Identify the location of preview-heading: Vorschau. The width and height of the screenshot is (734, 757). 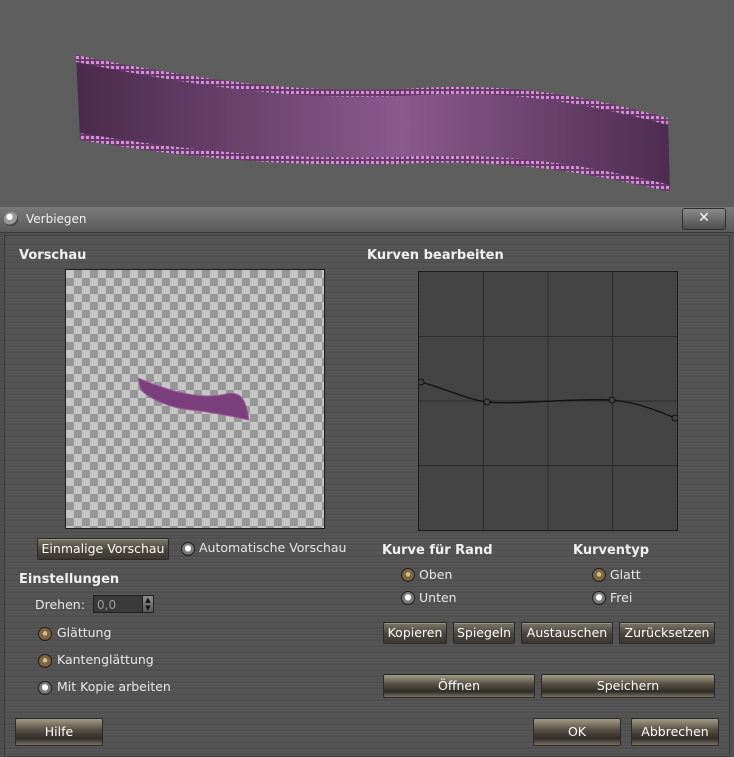
(53, 255).